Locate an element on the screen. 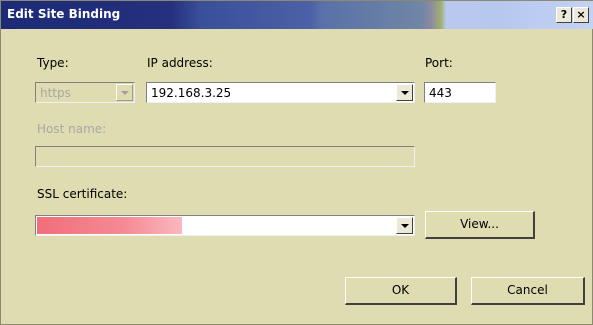 This screenshot has width=593, height=325. ip-address-label: IP address: is located at coordinates (180, 63).